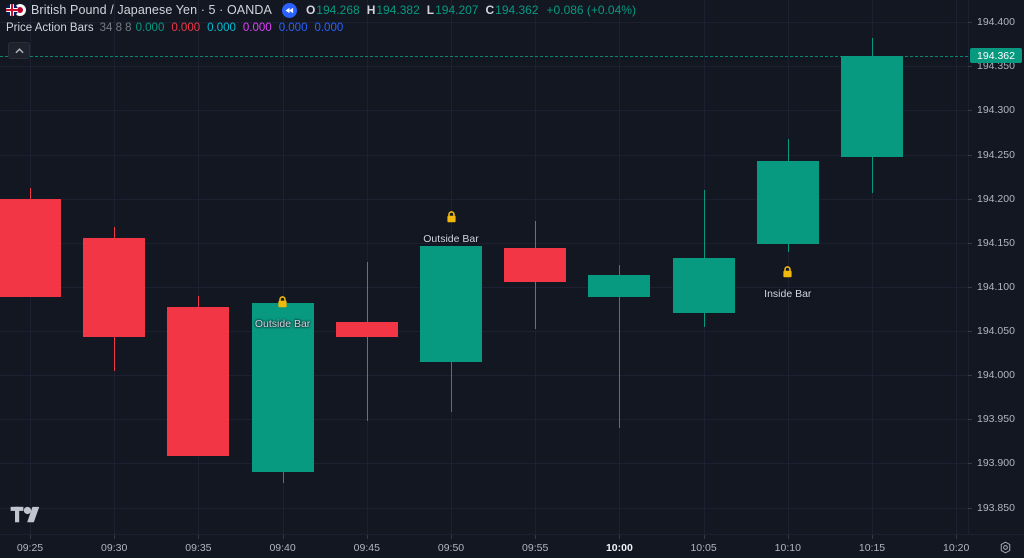 The image size is (1024, 558). Describe the element at coordinates (50, 28) in the screenshot. I see `indicator-name: Price Action Bars` at that location.